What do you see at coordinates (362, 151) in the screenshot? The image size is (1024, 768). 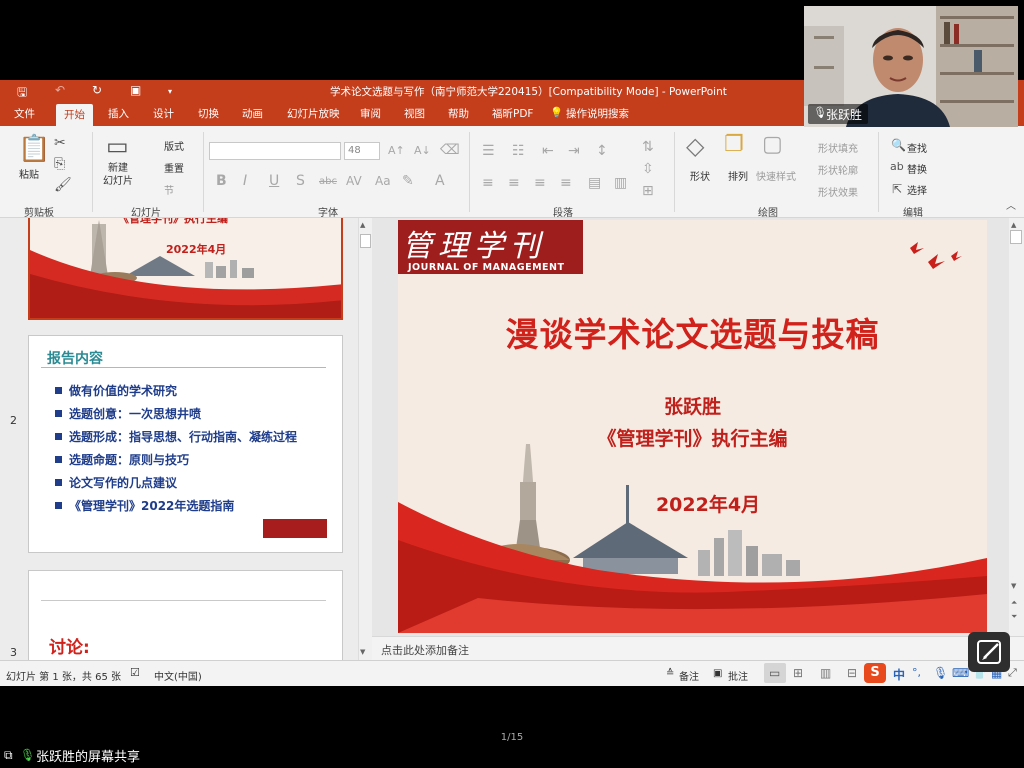 I see `font-size-input: 48` at bounding box center [362, 151].